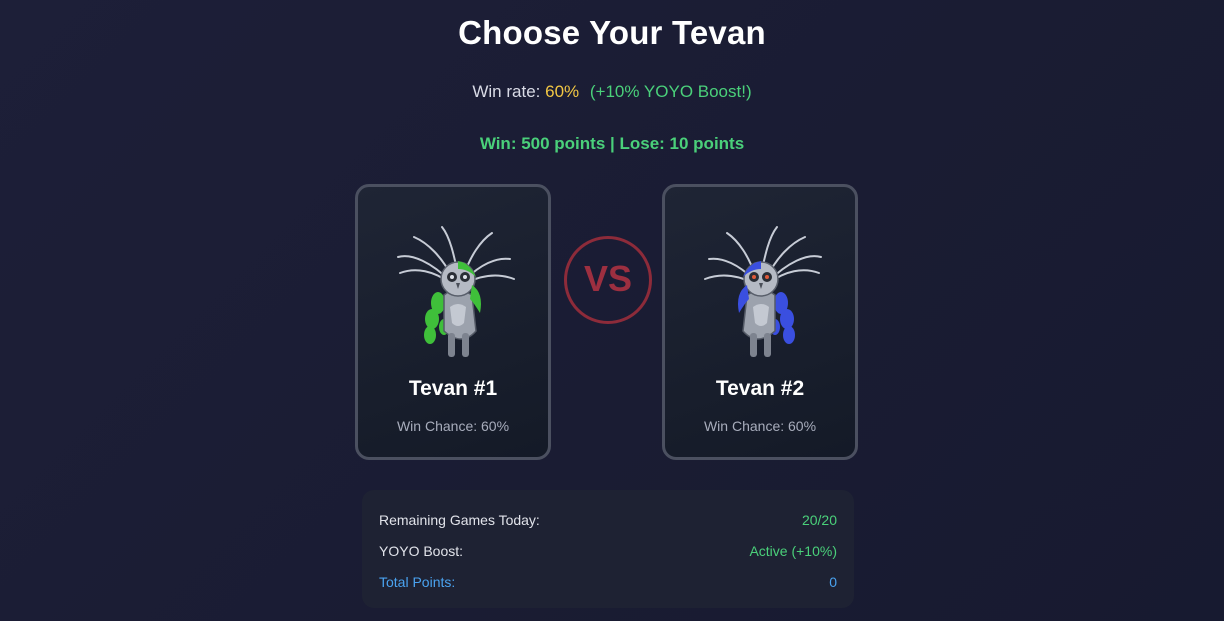  I want to click on win-rate-label: Win rate:, so click(506, 91).